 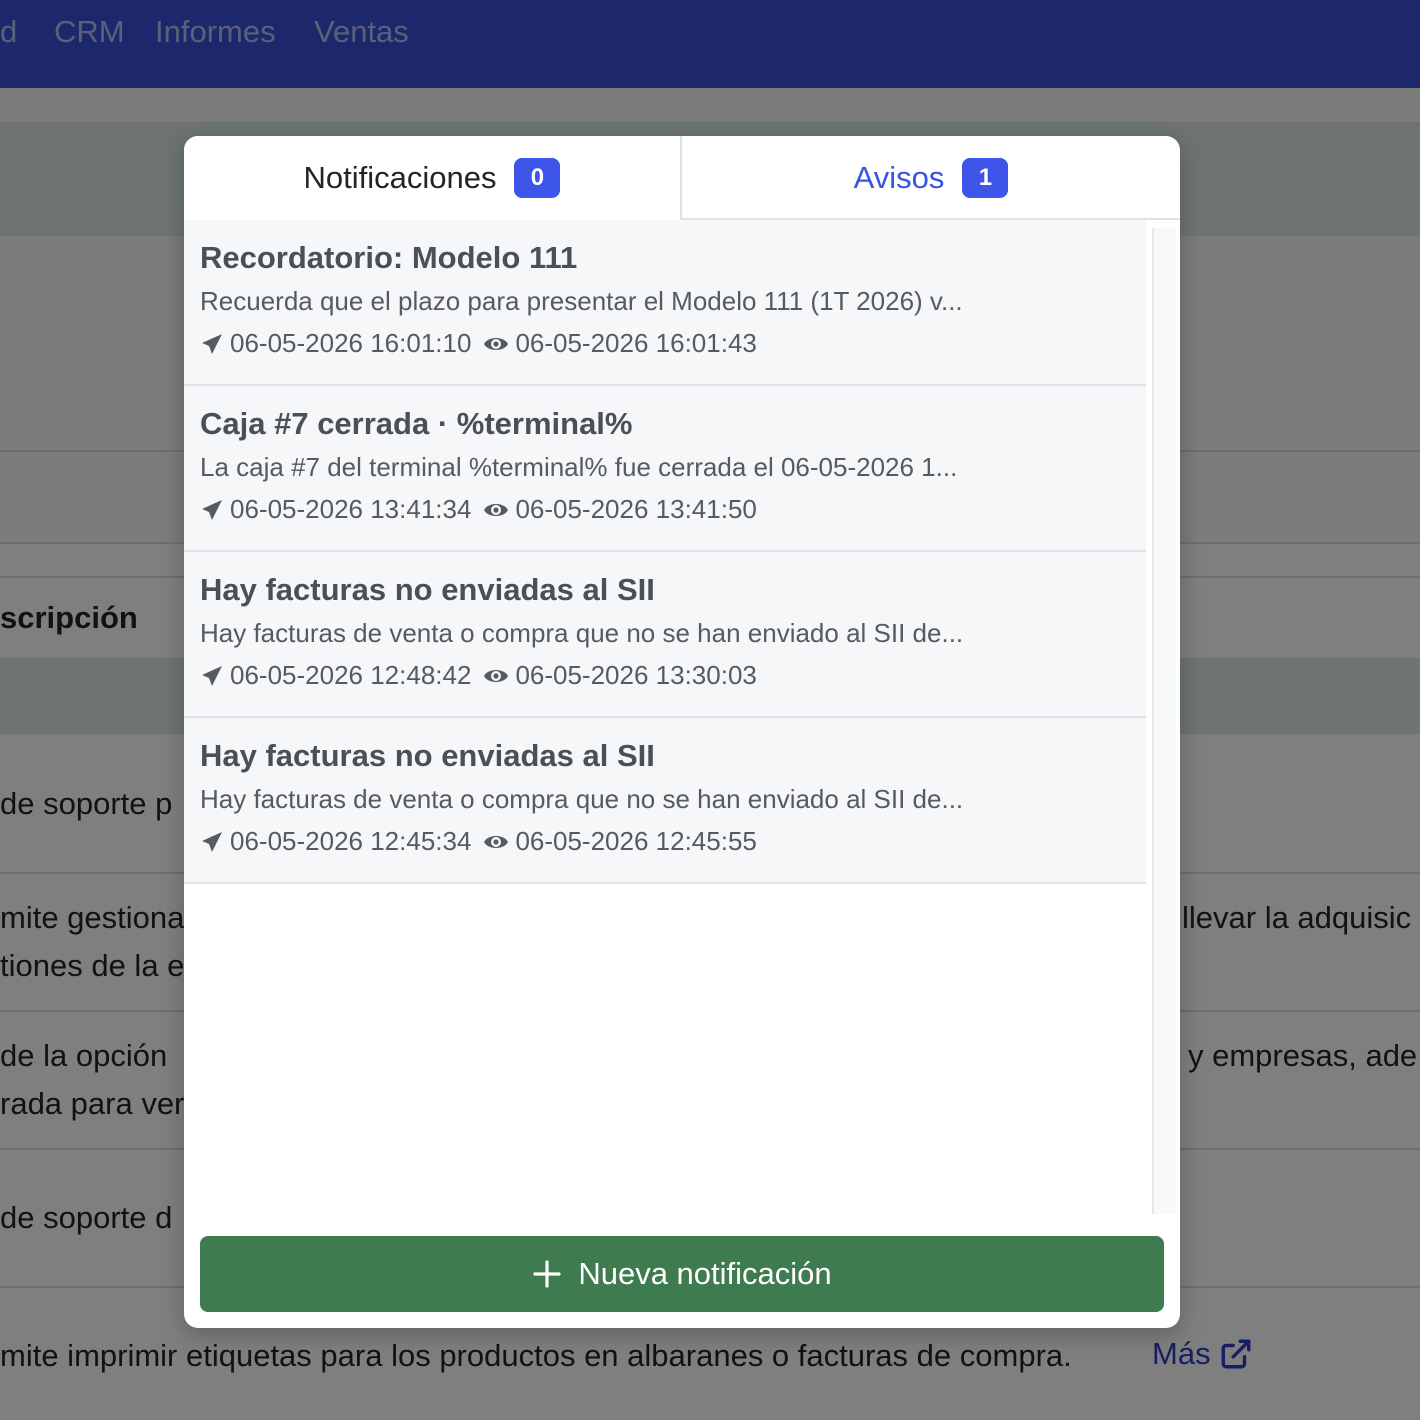 What do you see at coordinates (351, 509) in the screenshot?
I see `sent-timestamp: 06-05-2026 13:41:34` at bounding box center [351, 509].